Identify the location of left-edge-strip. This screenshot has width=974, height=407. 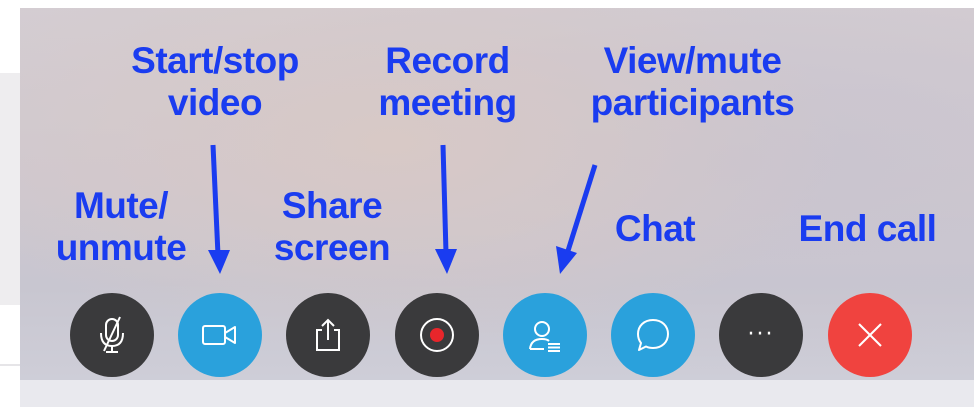
(10, 203).